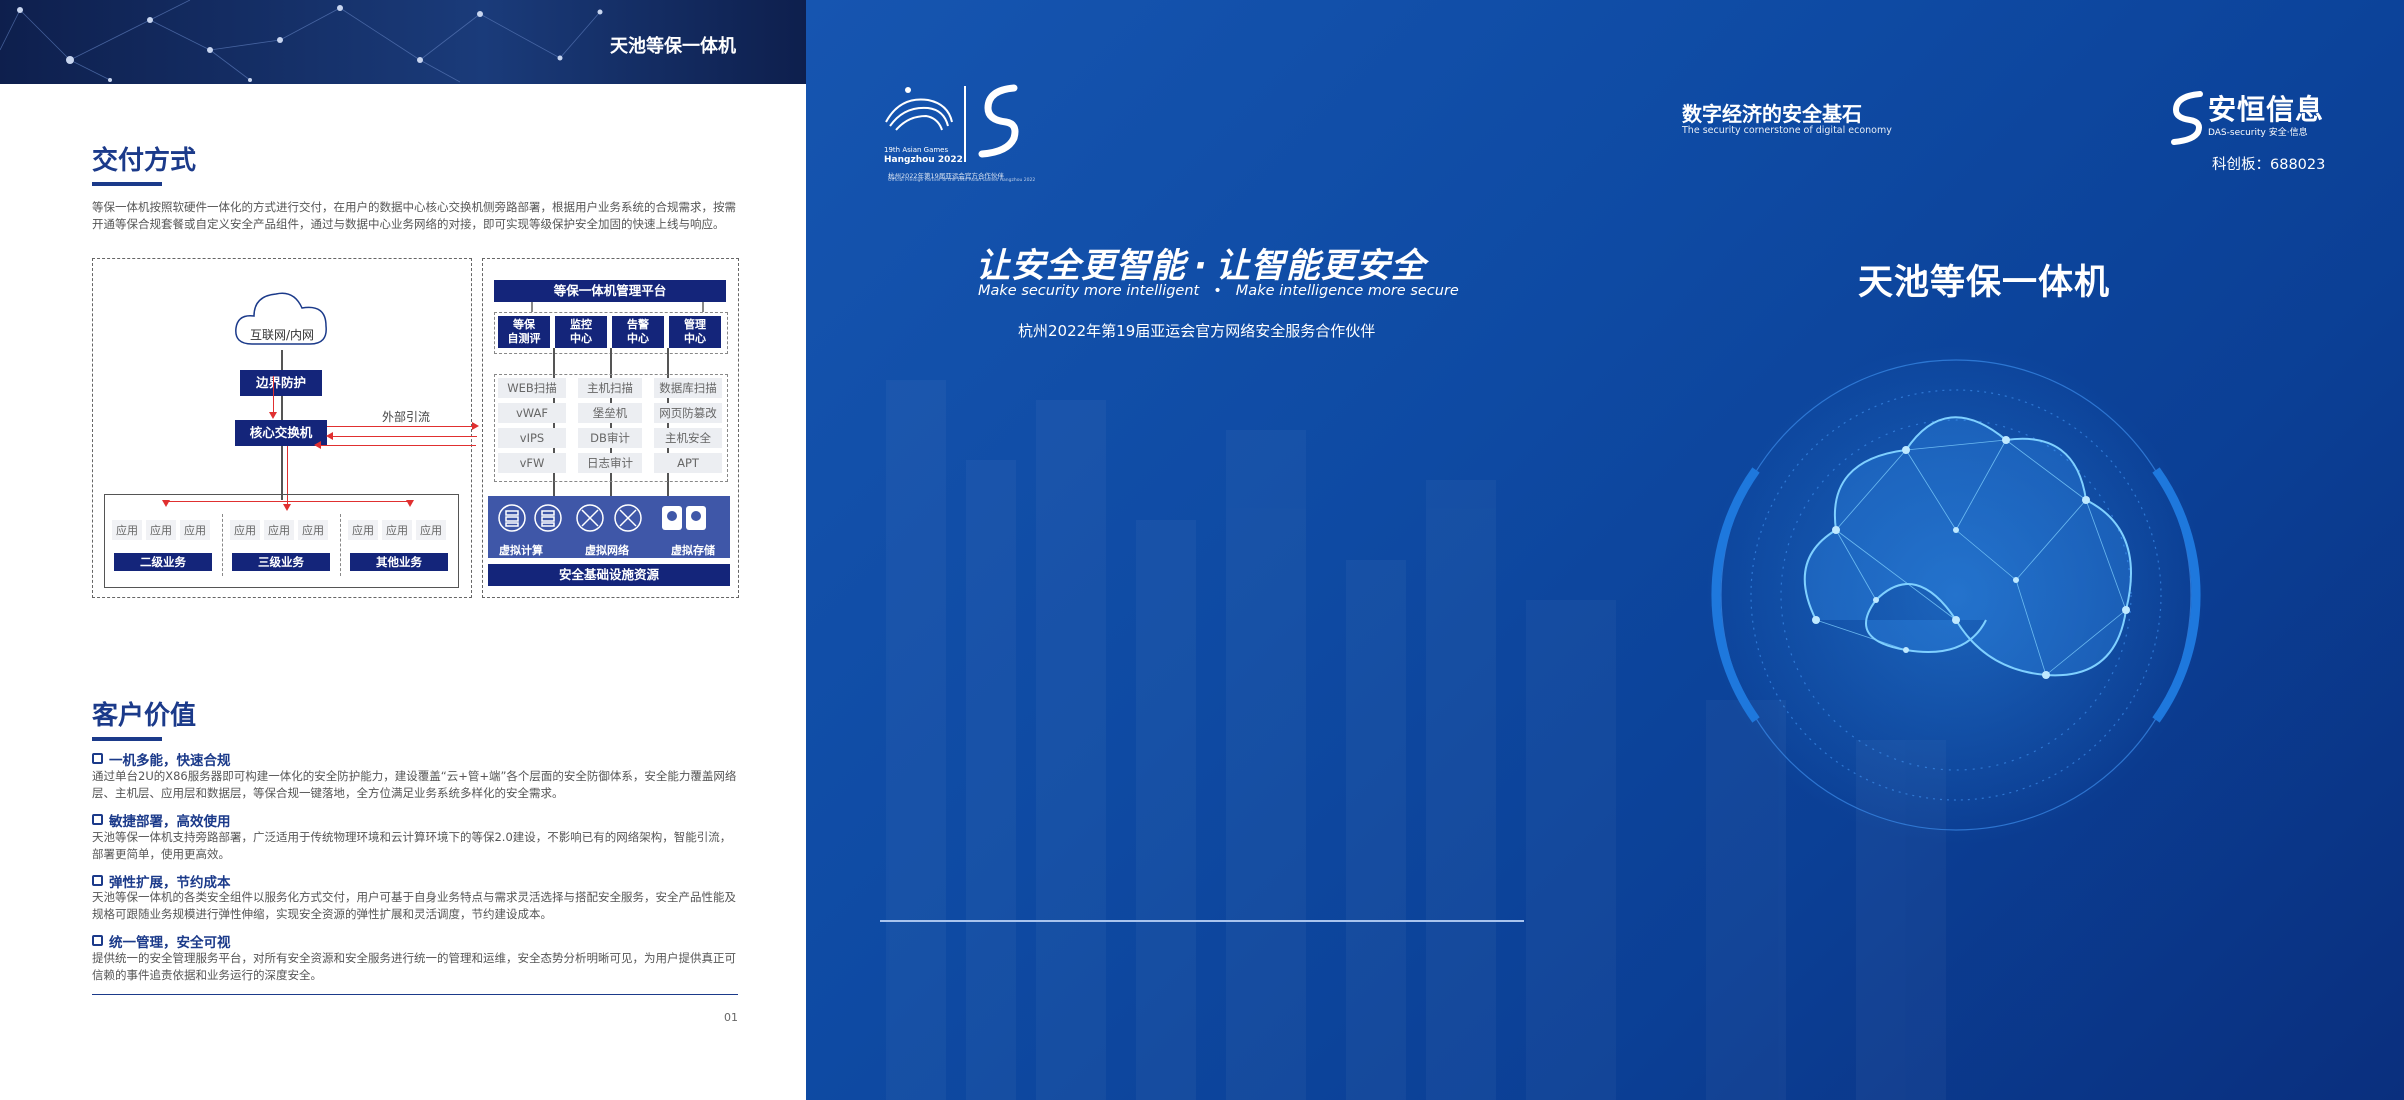 Image resolution: width=2404 pixels, height=1100 pixels. What do you see at coordinates (609, 575) in the screenshot?
I see `infrastructure-box: 安全基础设施资源` at bounding box center [609, 575].